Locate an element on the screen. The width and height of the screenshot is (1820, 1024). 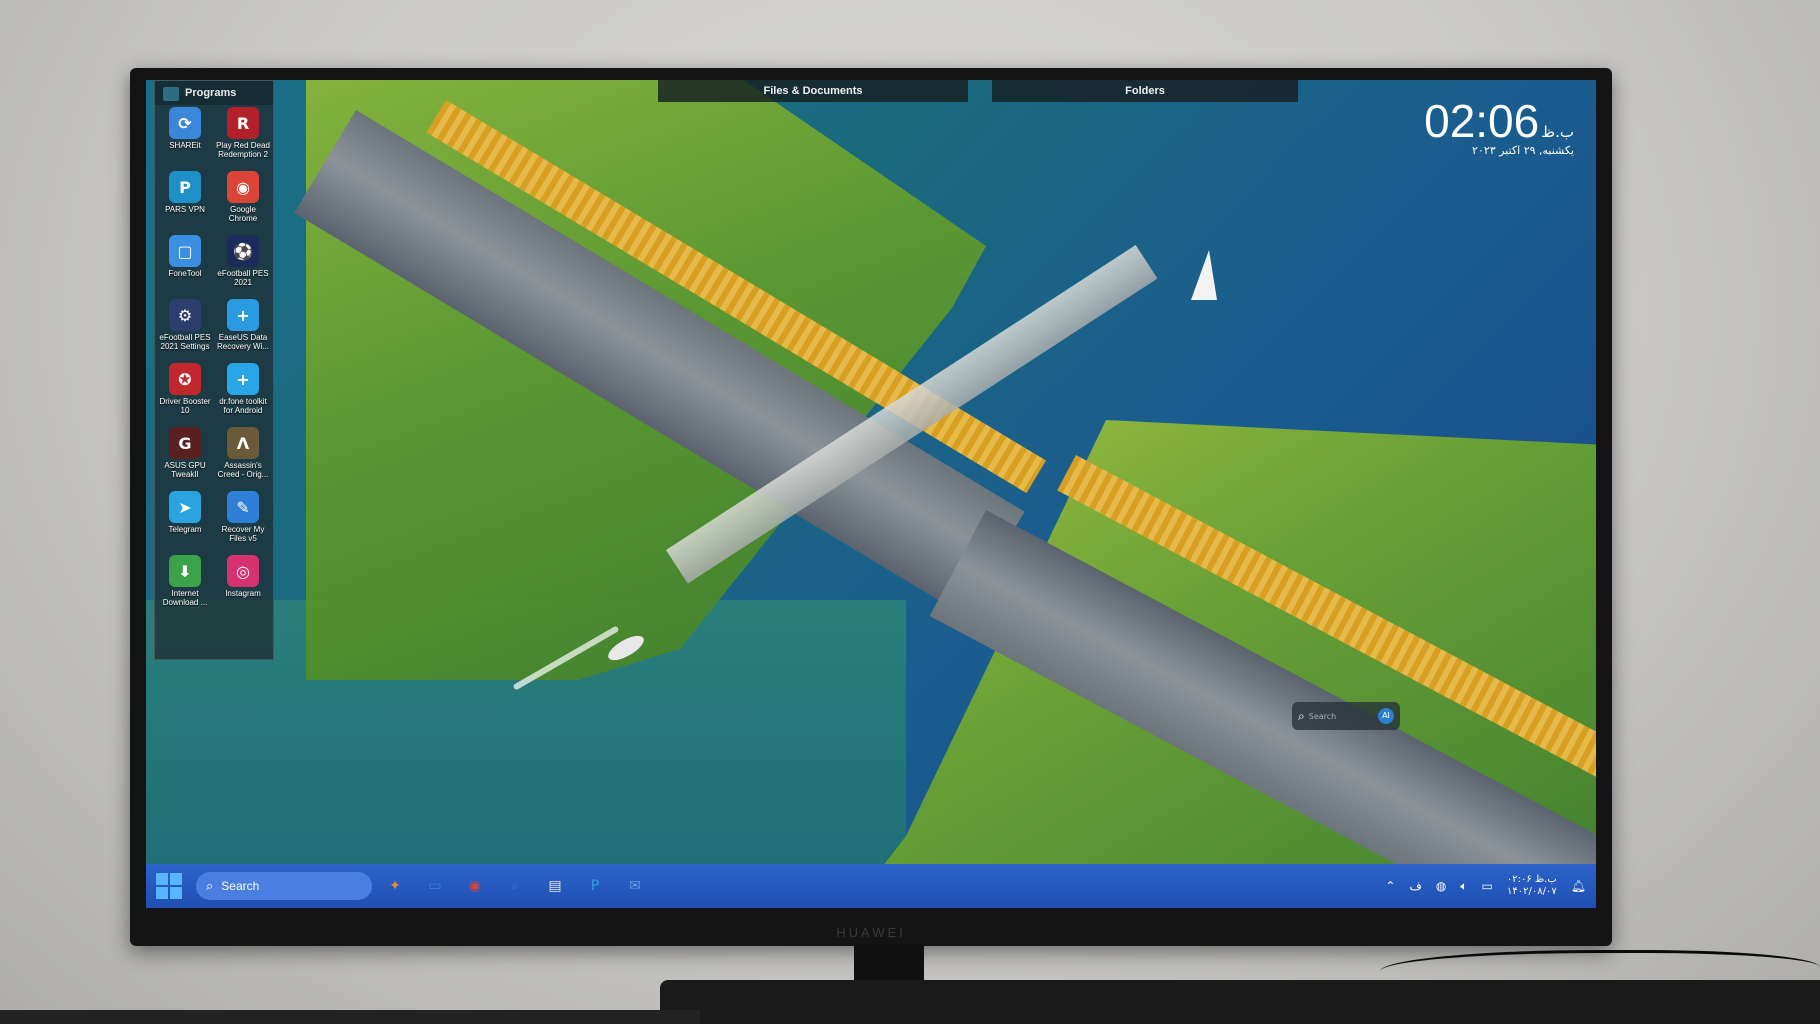
system-tray: ⌃ ف ◍ 🔈︎ ▭ ۰۲:۰۶ ب.ظ ۱۴۰۲/۰۸/۰۷ 🔔︎ is located at coordinates (1485, 886).